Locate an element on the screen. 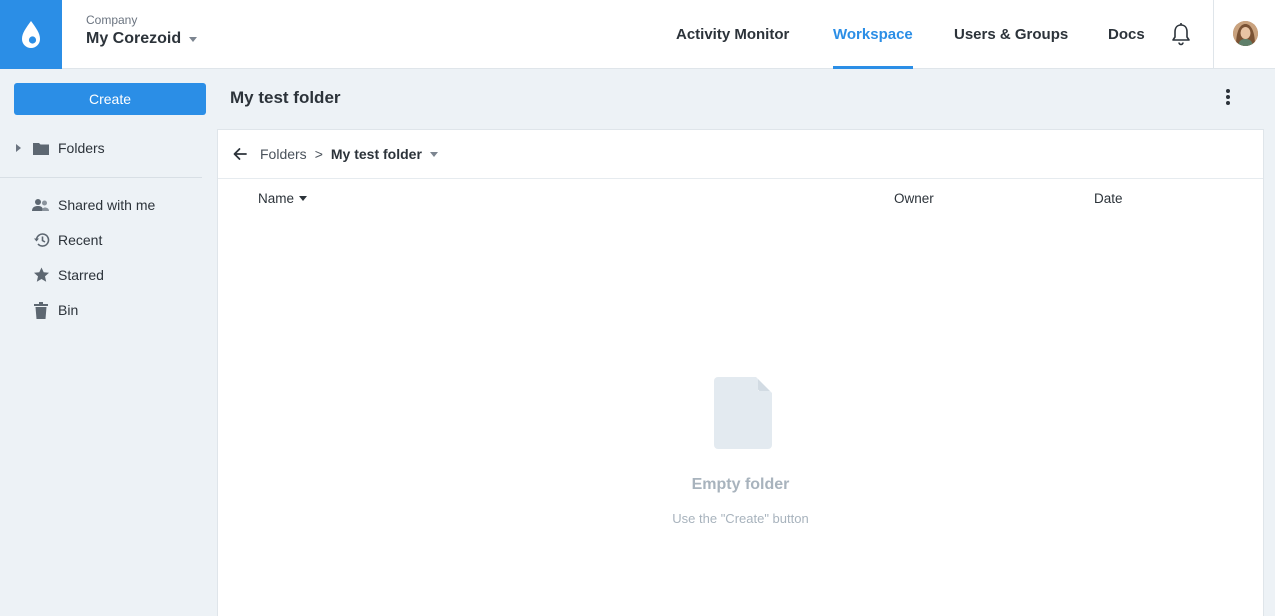 This screenshot has width=1275, height=616. empty-file-icon is located at coordinates (743, 413).